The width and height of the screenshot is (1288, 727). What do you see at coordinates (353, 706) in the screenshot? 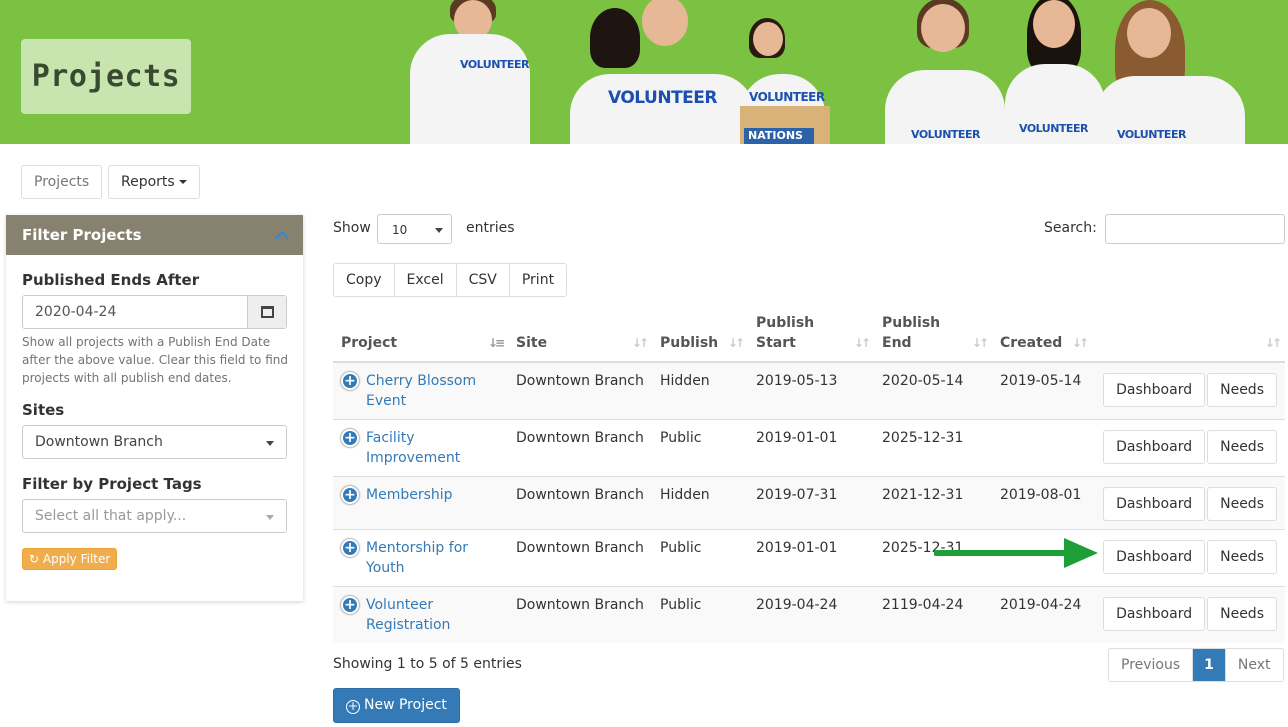
I see `plus-circle-icon: +` at bounding box center [353, 706].